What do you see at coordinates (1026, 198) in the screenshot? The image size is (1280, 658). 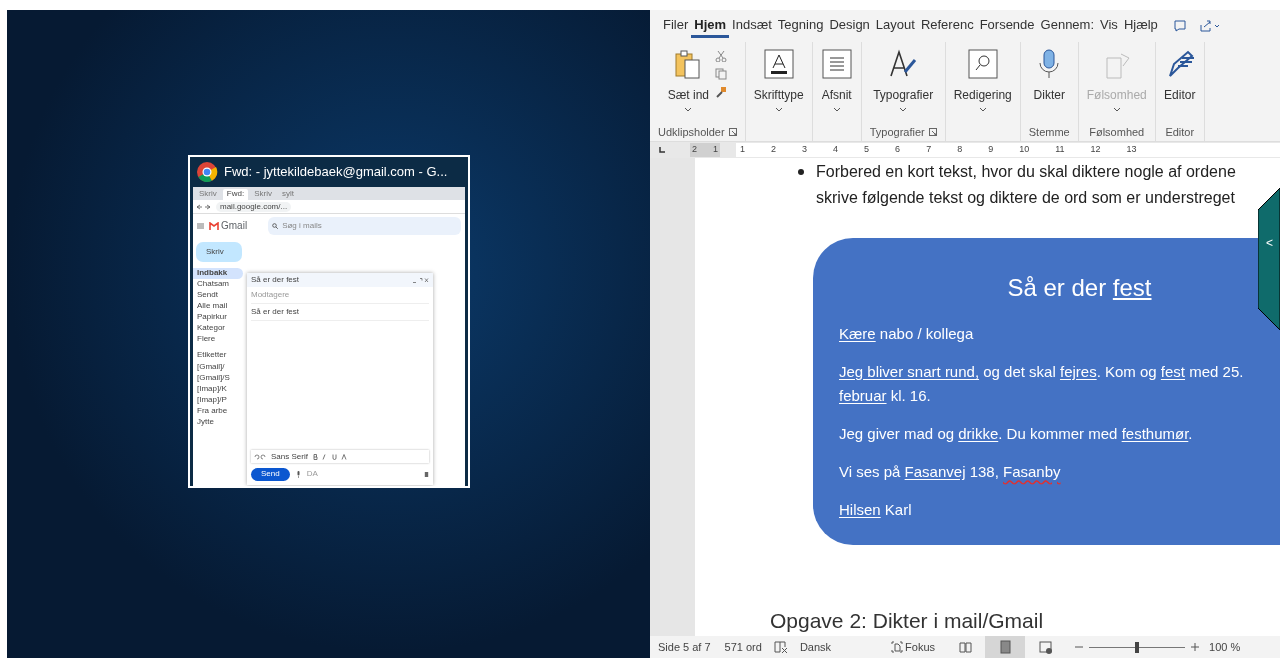 I see `body-text: skrive følgende tekst og diktere de ord som er understreget` at bounding box center [1026, 198].